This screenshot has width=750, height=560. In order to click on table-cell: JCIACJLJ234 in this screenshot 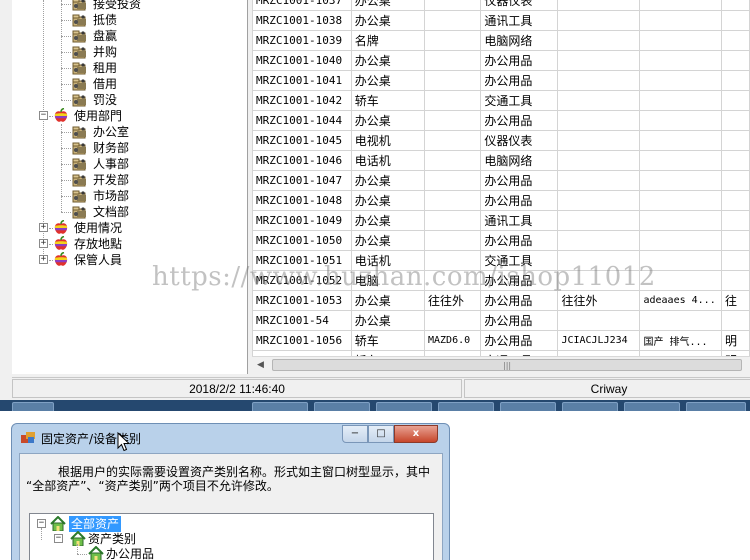, I will do `click(599, 340)`.